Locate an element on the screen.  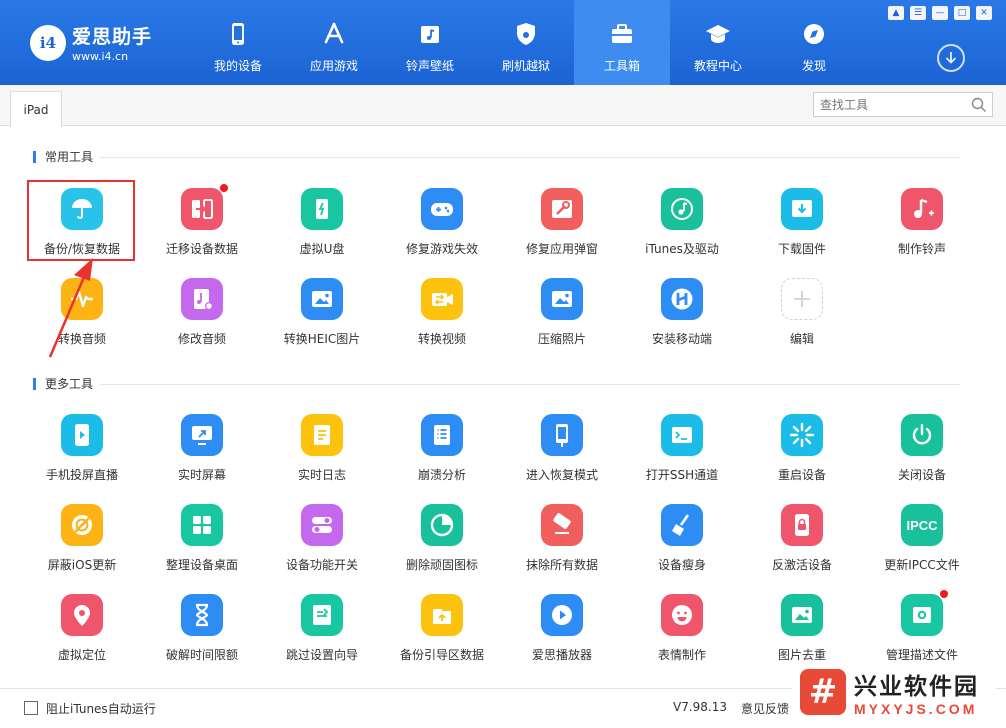
nav-item: 应用游戏 is located at coordinates (334, 42).